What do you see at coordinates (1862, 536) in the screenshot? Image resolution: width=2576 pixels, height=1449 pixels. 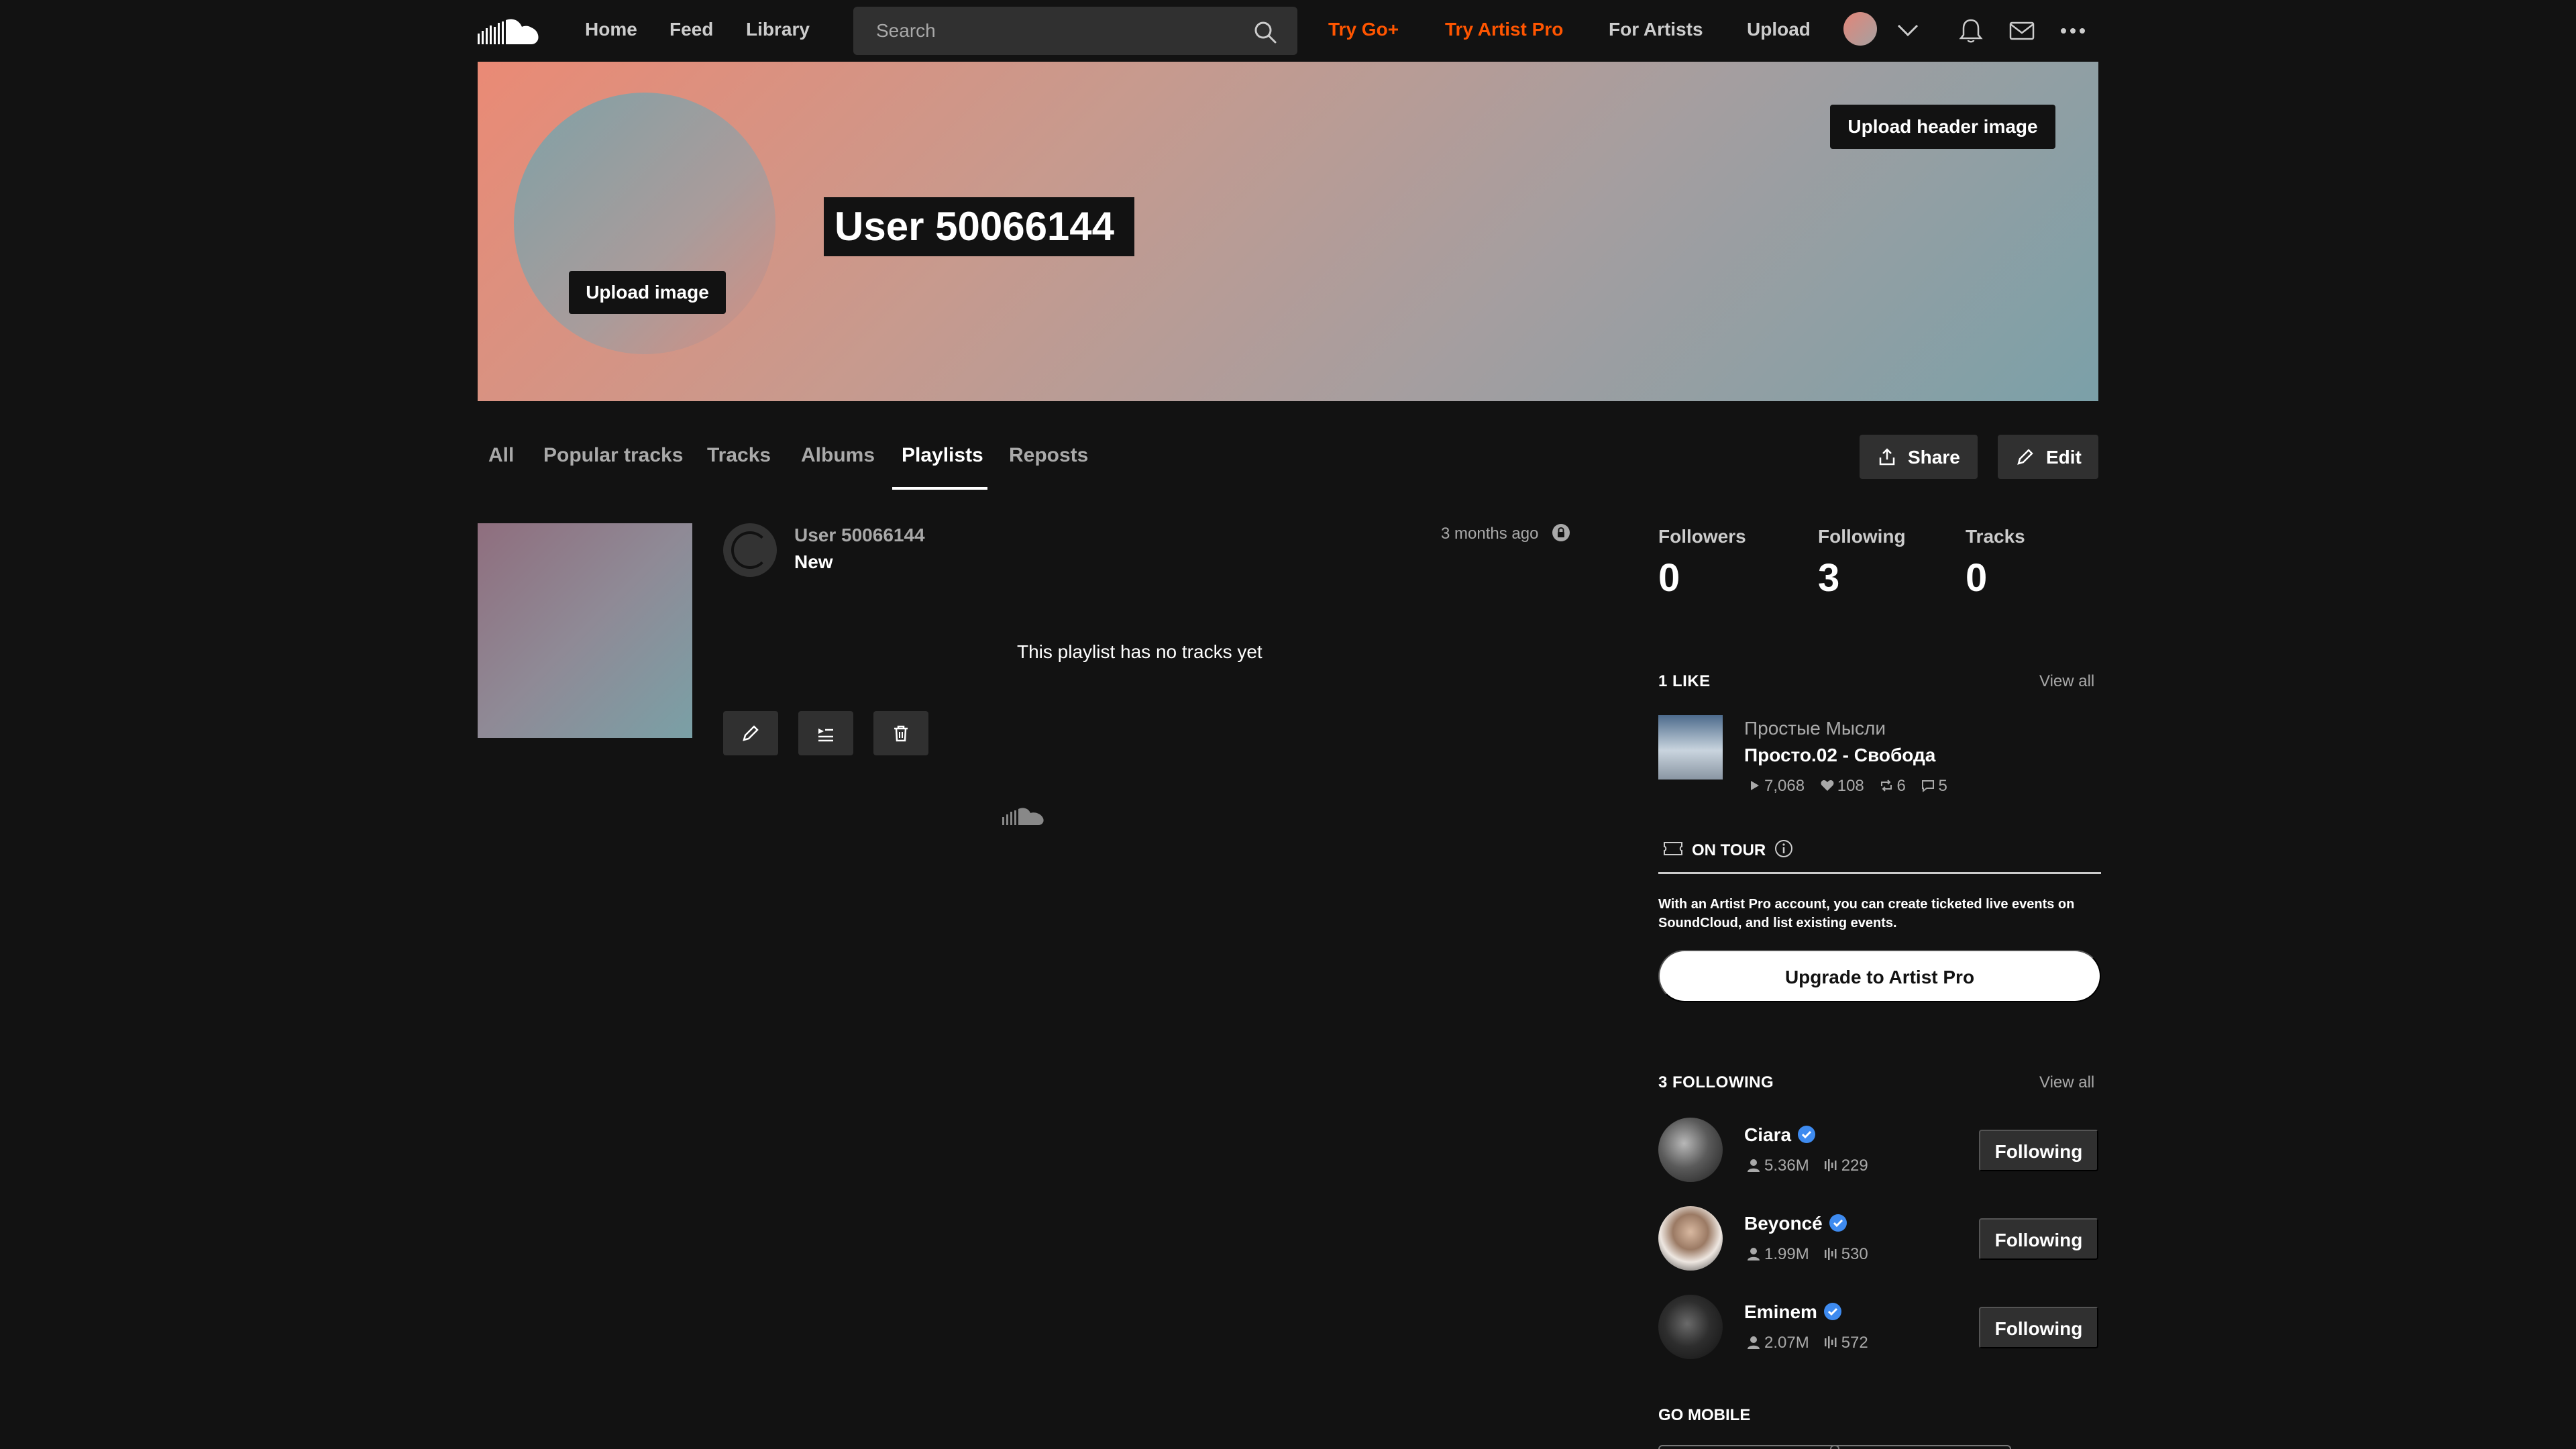 I see `following-label: Following` at bounding box center [1862, 536].